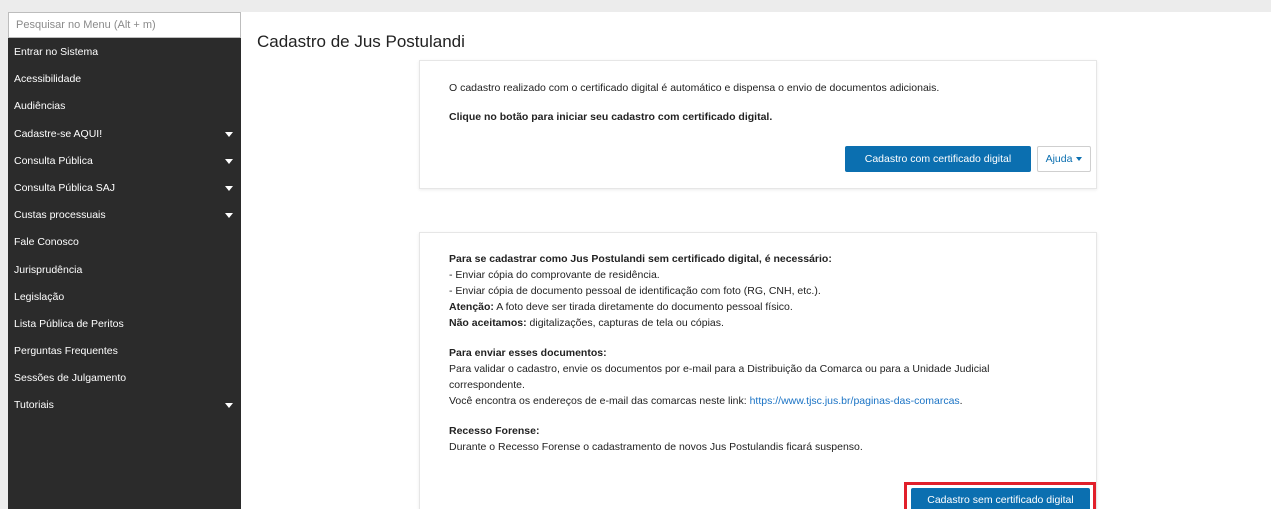 This screenshot has height=509, width=1271. Describe the element at coordinates (124, 405) in the screenshot. I see `sidebar-item-tutoriais: Tutoriais` at that location.